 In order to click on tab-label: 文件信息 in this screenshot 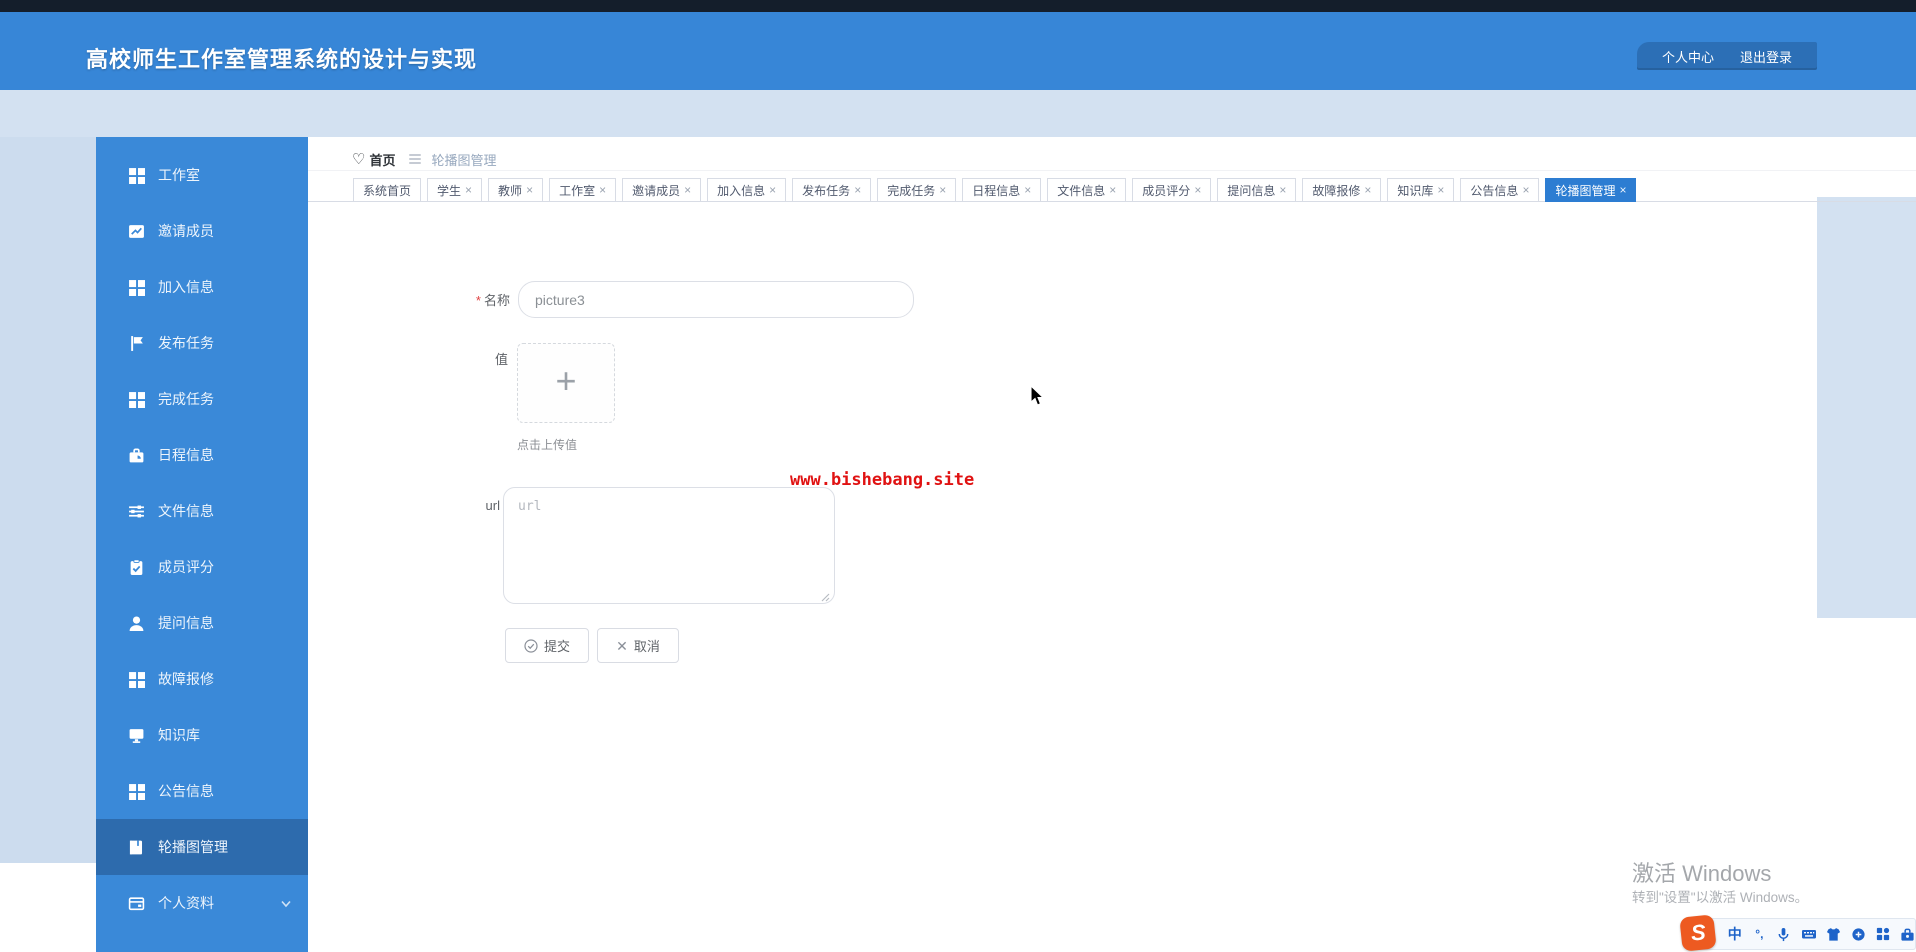, I will do `click(1081, 190)`.